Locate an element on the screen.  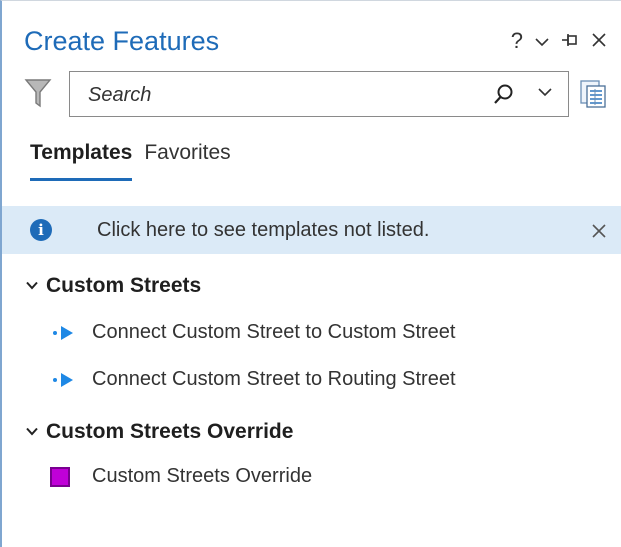
pin-icon is located at coordinates (570, 41).